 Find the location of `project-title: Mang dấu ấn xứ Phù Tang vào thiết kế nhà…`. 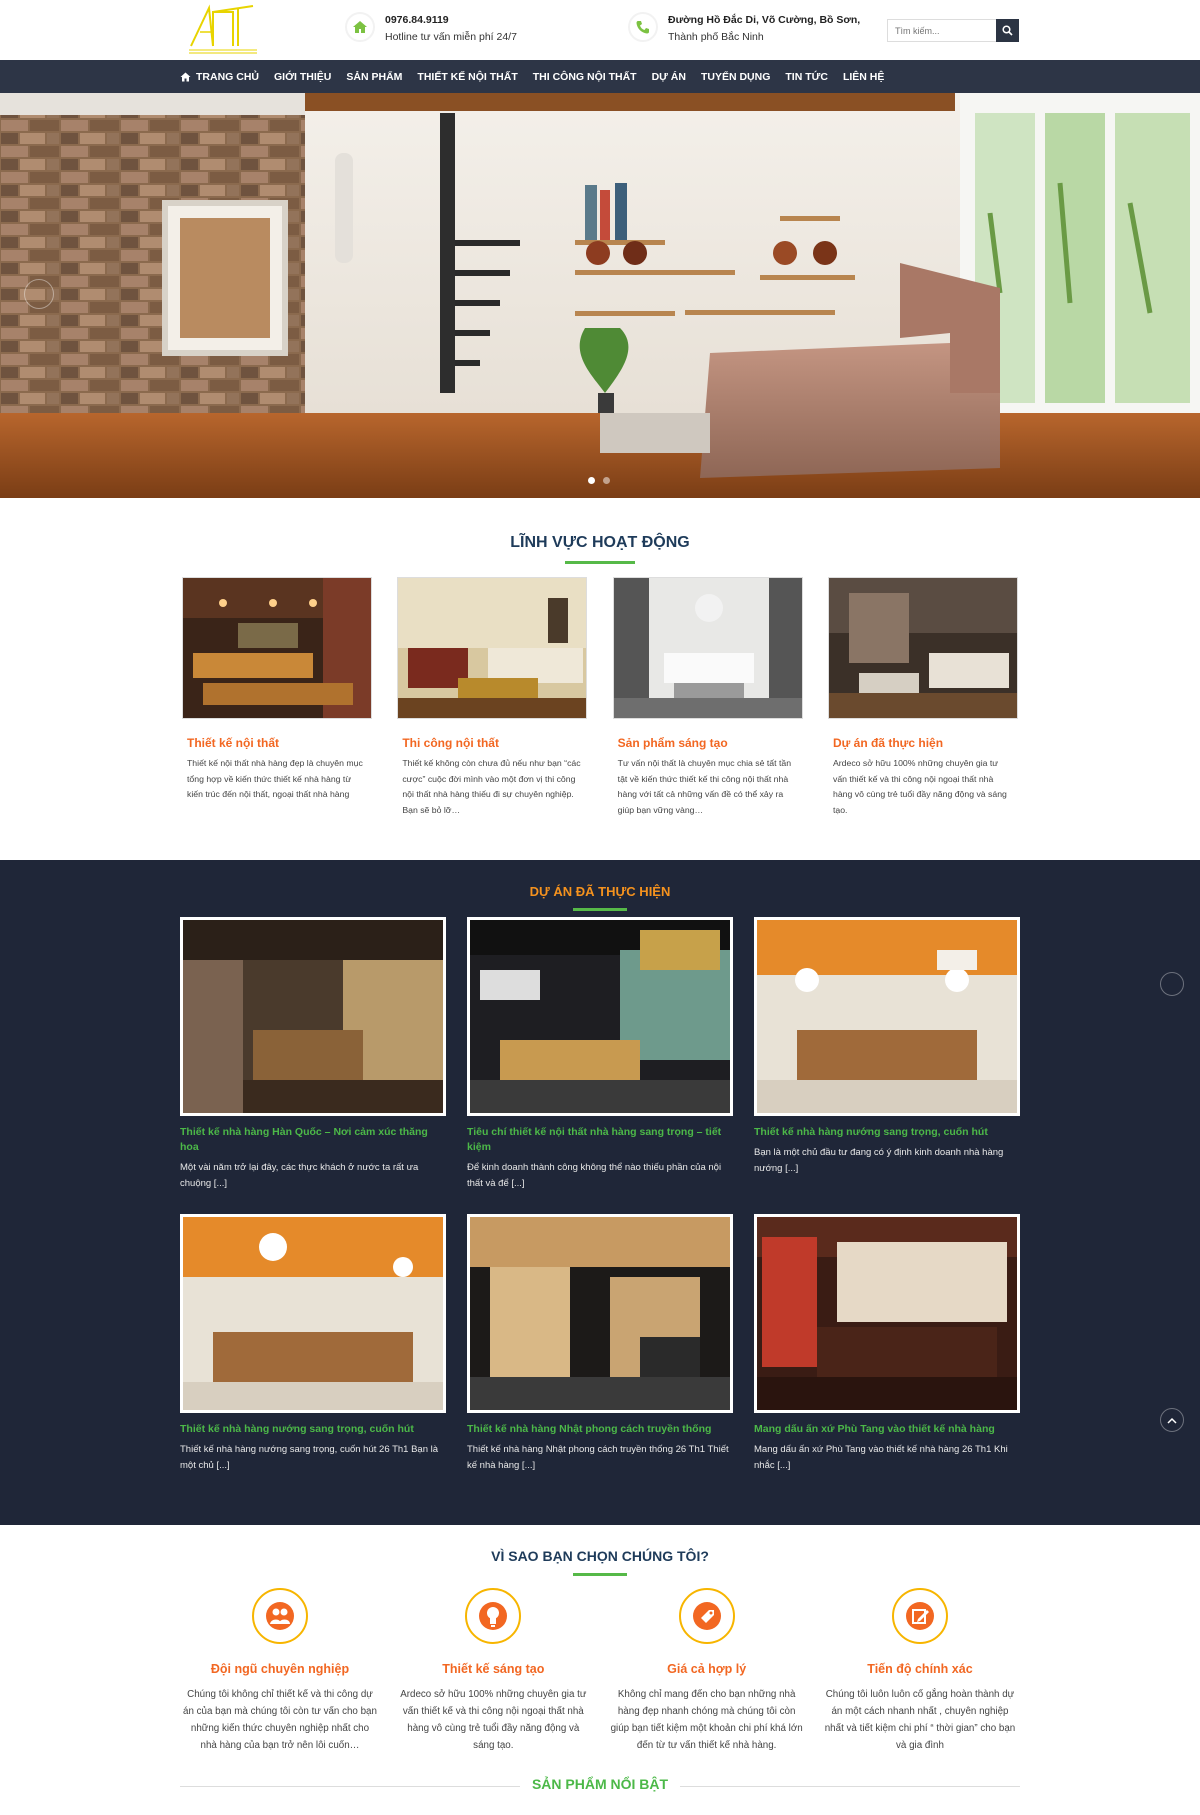

project-title: Mang dấu ấn xứ Phù Tang vào thiết kế nhà… is located at coordinates (887, 1429).